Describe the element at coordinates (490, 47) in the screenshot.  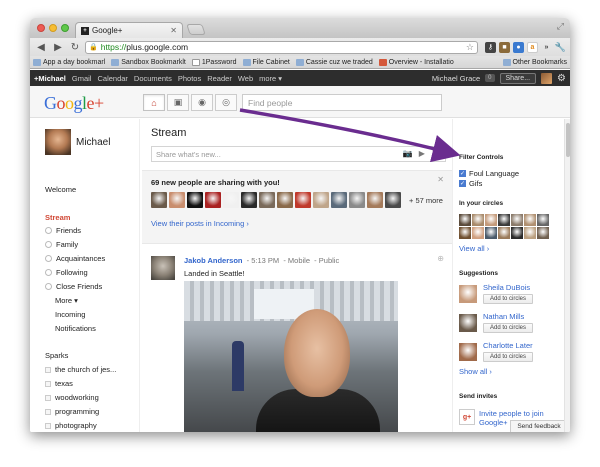
I see `key-extension-icon: ⚷` at that location.